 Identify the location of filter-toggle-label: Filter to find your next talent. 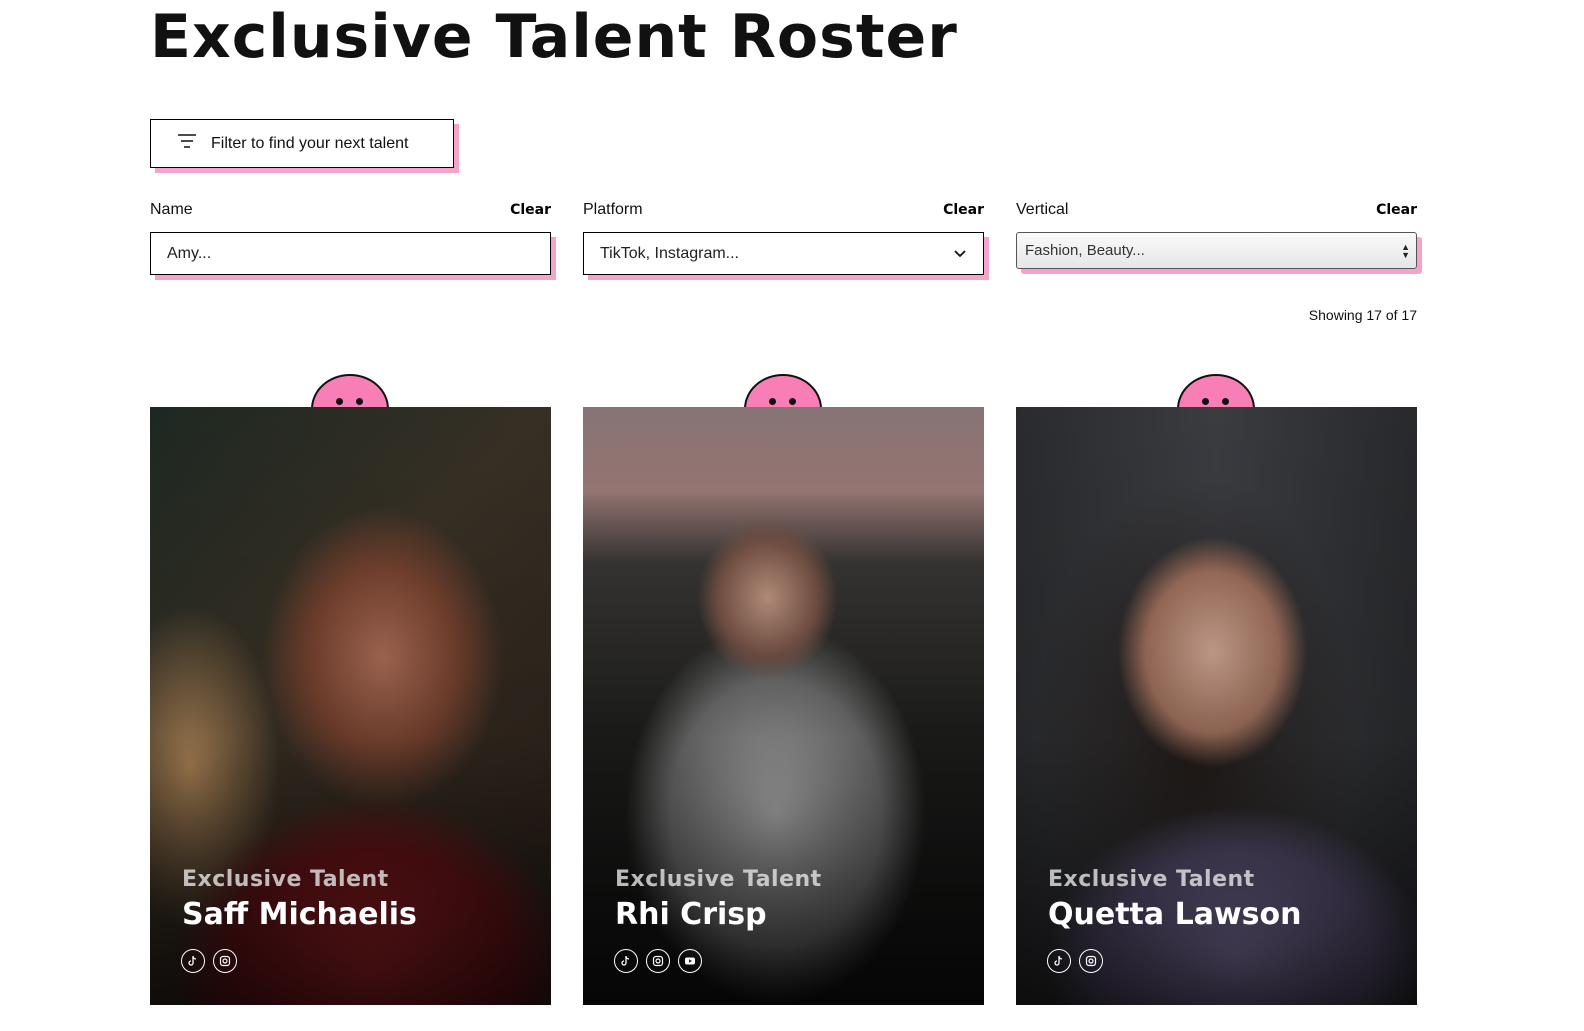
(310, 143).